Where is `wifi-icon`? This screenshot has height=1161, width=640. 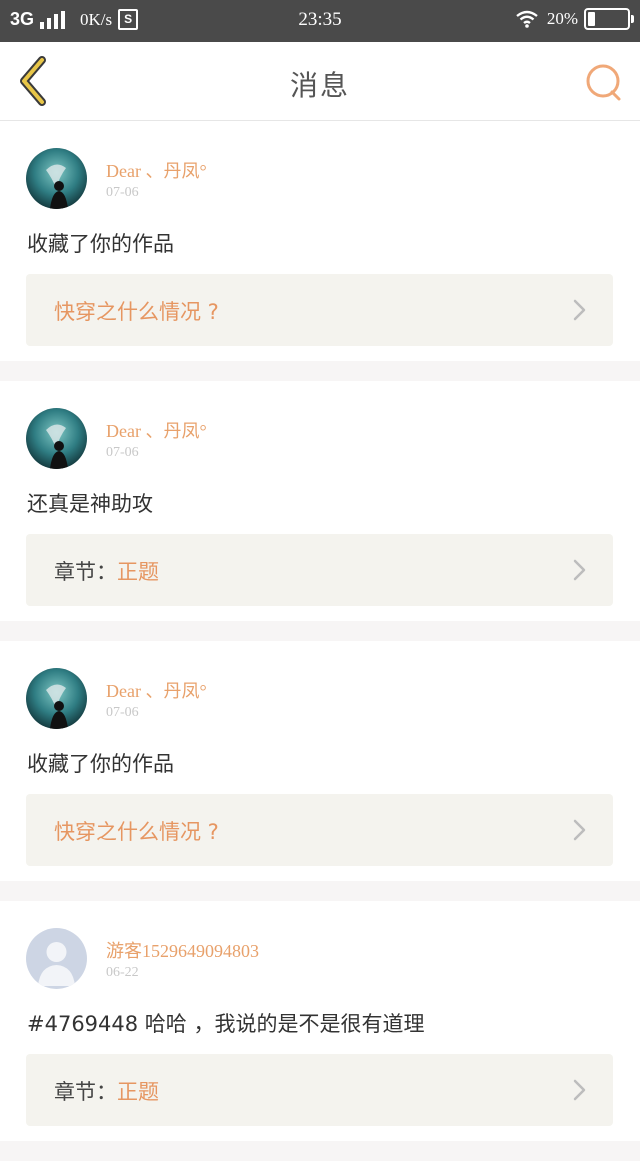
wifi-icon is located at coordinates (527, 19).